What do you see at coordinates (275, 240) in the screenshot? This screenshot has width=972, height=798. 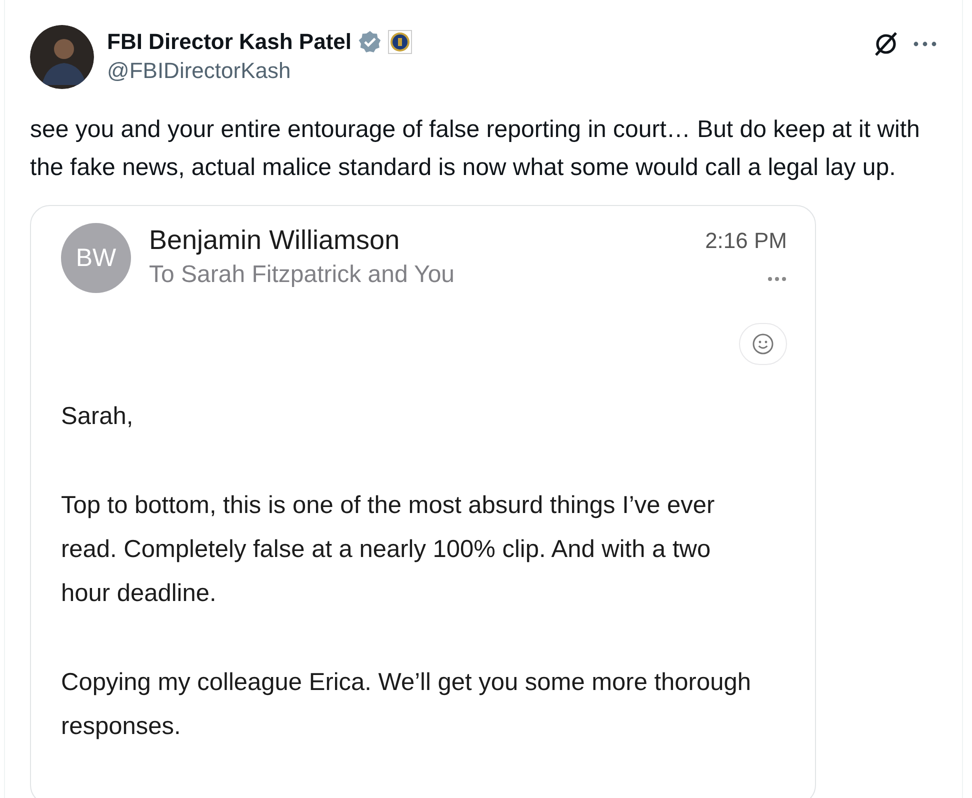 I see `sender-name: Benjamin Williamson` at bounding box center [275, 240].